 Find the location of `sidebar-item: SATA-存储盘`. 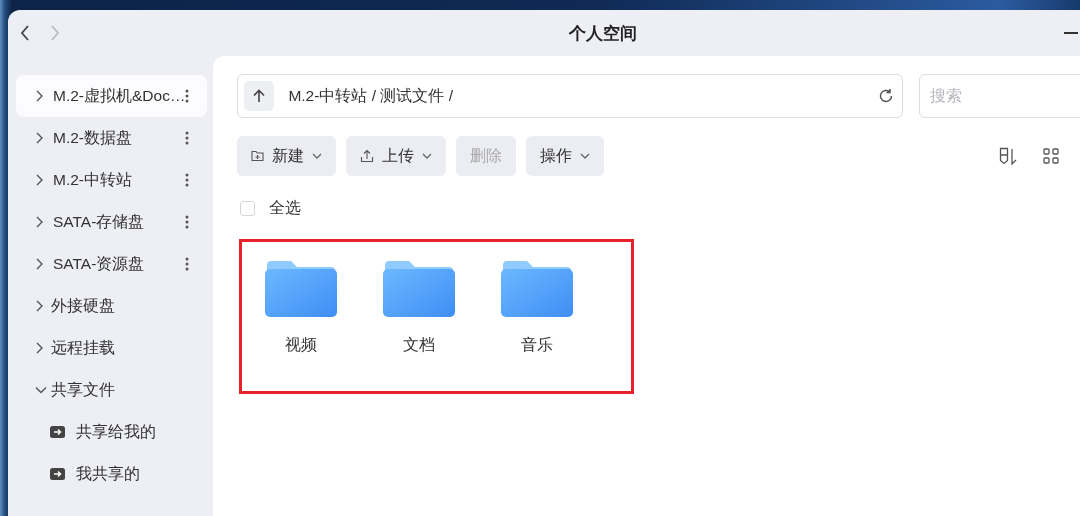

sidebar-item: SATA-存储盘 is located at coordinates (112, 222).